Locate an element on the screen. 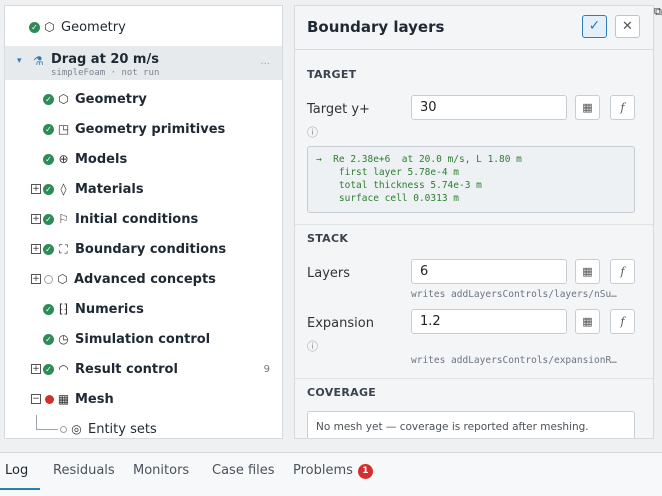 This screenshot has width=662, height=496. section-coverage: COVERAGE is located at coordinates (342, 392).